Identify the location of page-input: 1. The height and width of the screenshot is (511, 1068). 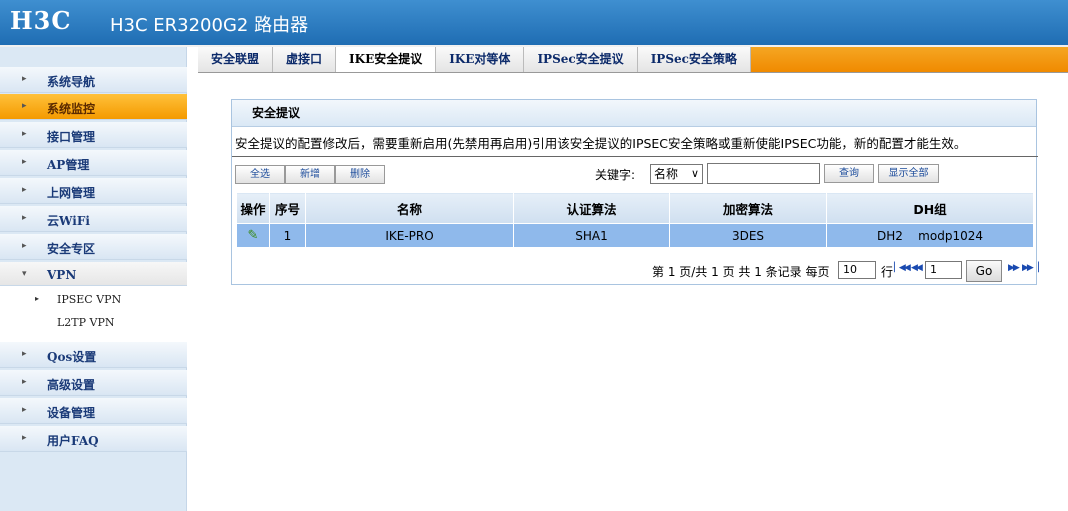
(943, 270).